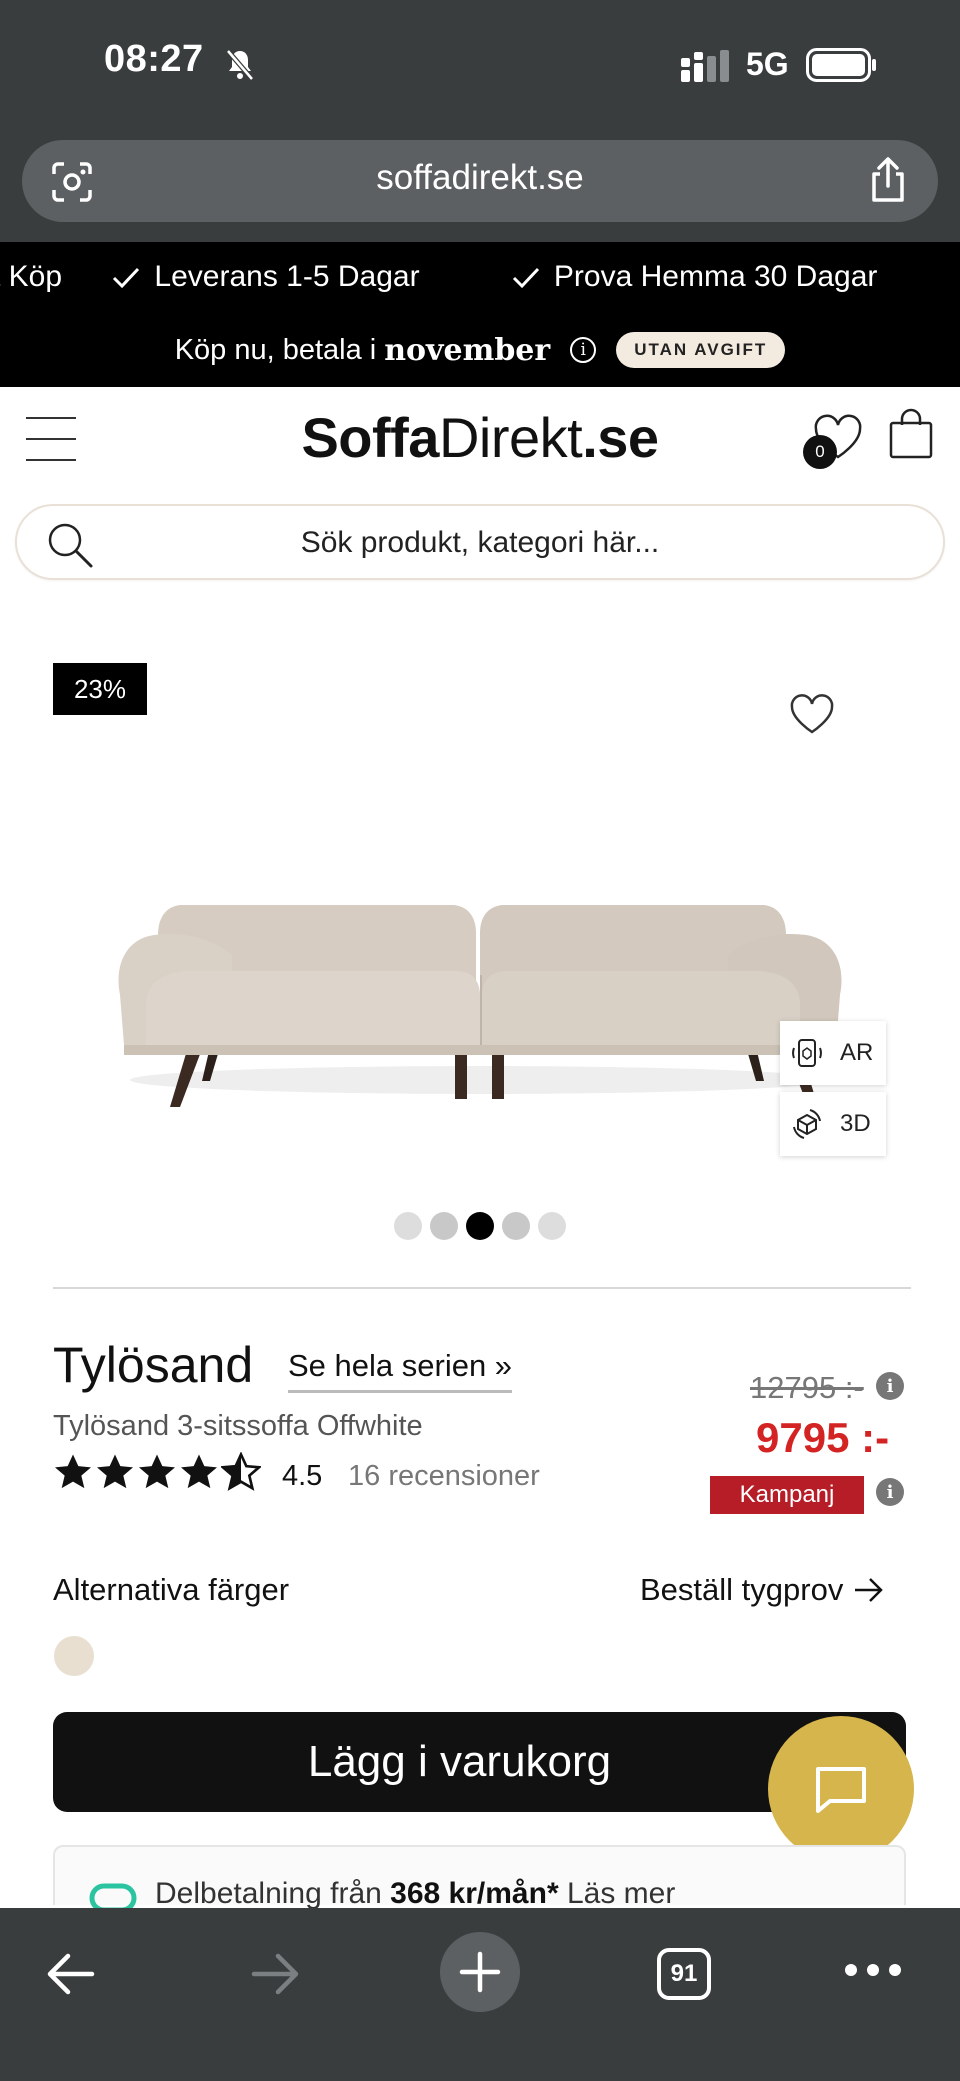  I want to click on arrow-right-icon, so click(869, 1590).